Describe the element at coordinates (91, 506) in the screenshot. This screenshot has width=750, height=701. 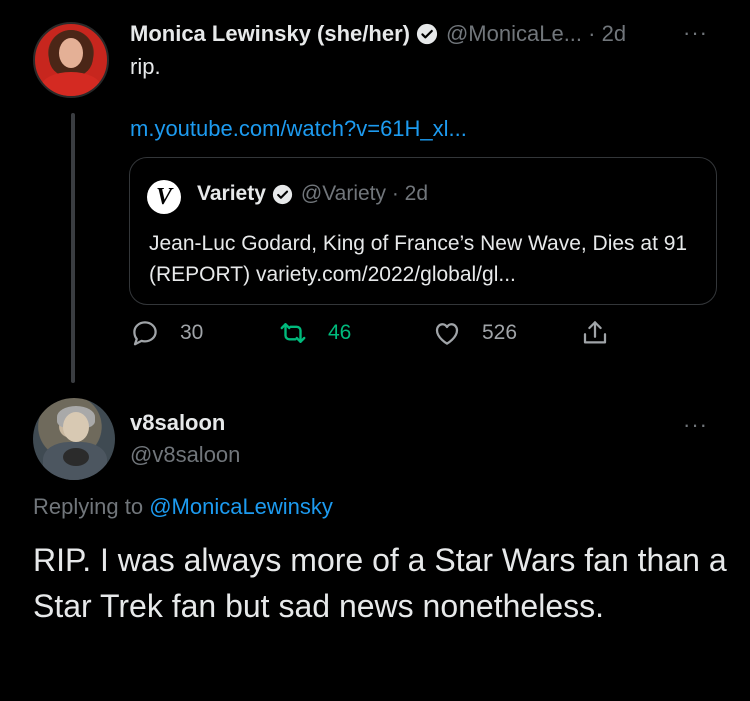
I see `replying-prefix: Replying to` at that location.